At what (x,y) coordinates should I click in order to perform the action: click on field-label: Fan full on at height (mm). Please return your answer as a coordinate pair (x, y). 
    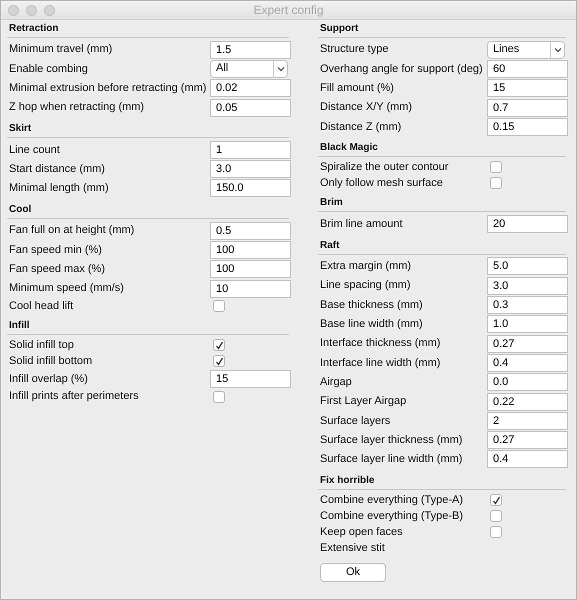
    Looking at the image, I should click on (72, 230).